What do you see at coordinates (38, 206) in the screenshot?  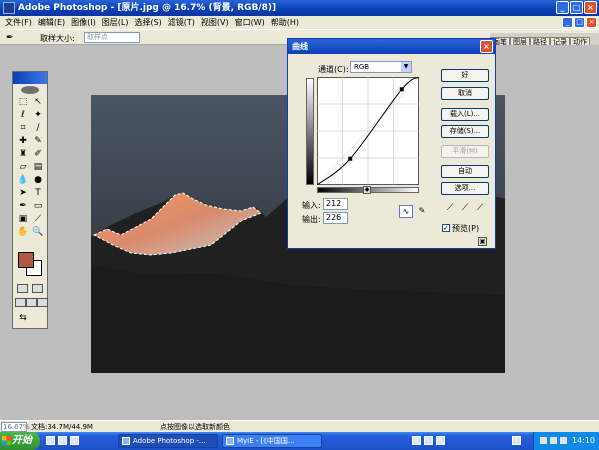 I see `rectangle-tool-icon: ▭` at bounding box center [38, 206].